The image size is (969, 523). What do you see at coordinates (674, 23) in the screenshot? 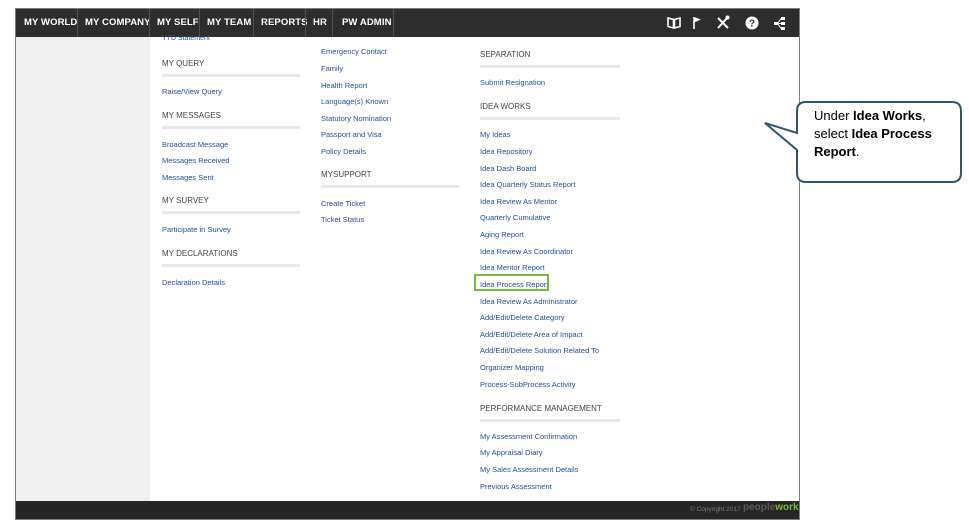
I see `book-icon` at bounding box center [674, 23].